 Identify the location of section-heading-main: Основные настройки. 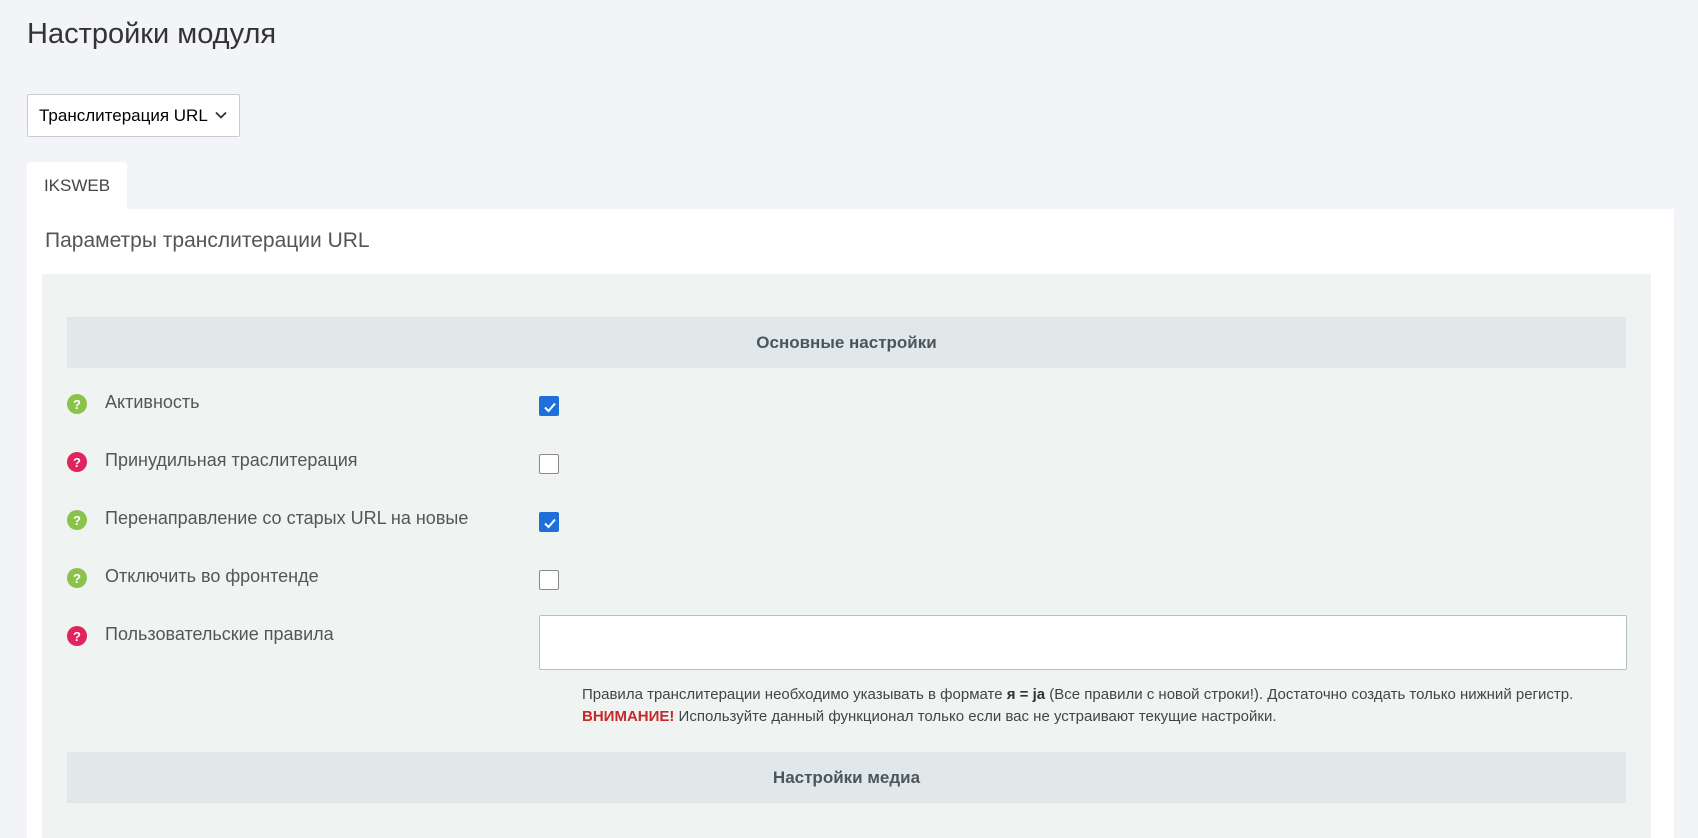
(846, 342).